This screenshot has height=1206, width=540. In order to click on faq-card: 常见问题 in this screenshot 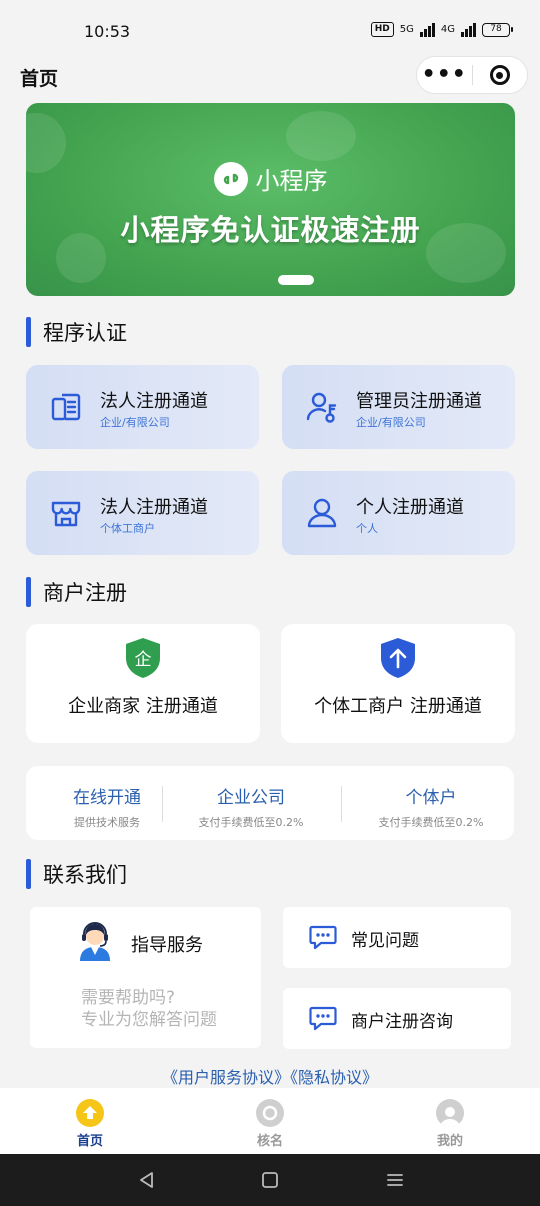, I will do `click(397, 937)`.